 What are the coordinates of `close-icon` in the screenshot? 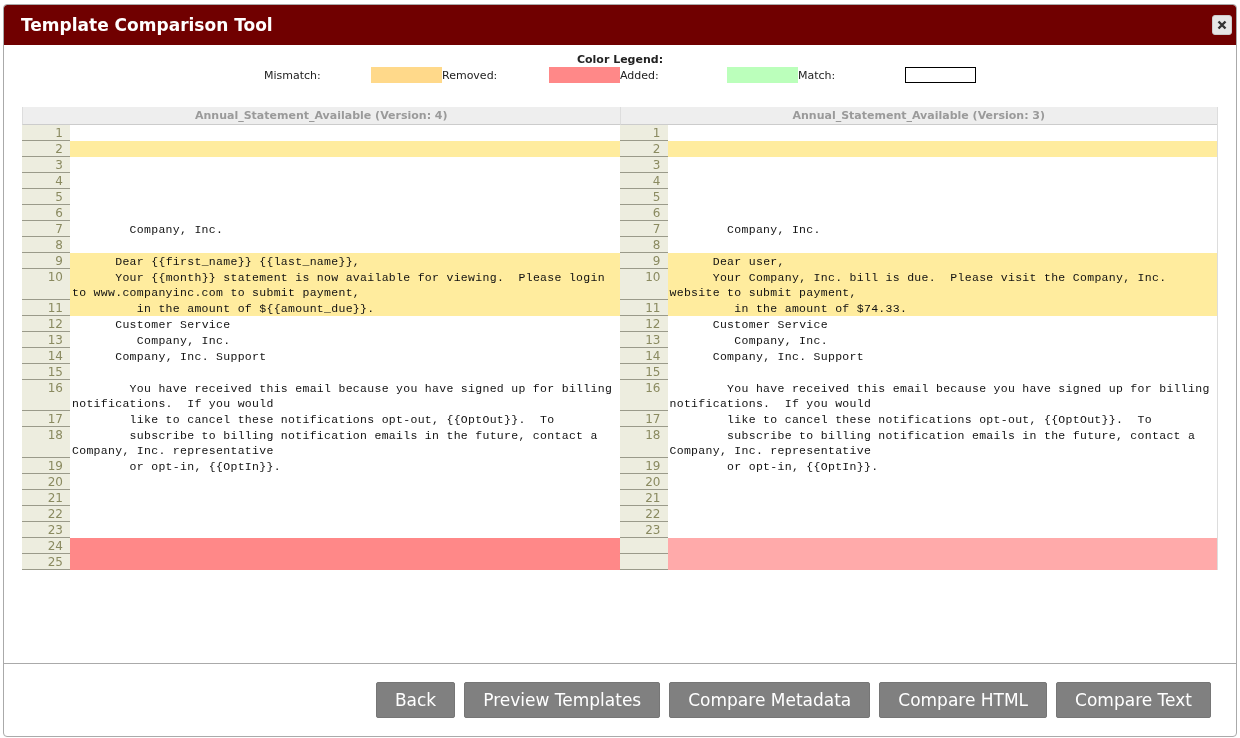 It's located at (1222, 25).